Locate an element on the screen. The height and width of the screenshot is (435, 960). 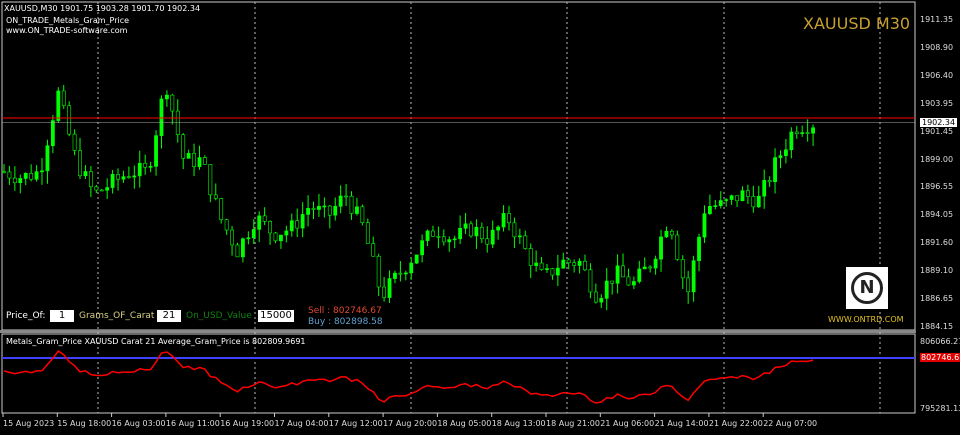
price-tick: 1894.05 is located at coordinates (937, 215).